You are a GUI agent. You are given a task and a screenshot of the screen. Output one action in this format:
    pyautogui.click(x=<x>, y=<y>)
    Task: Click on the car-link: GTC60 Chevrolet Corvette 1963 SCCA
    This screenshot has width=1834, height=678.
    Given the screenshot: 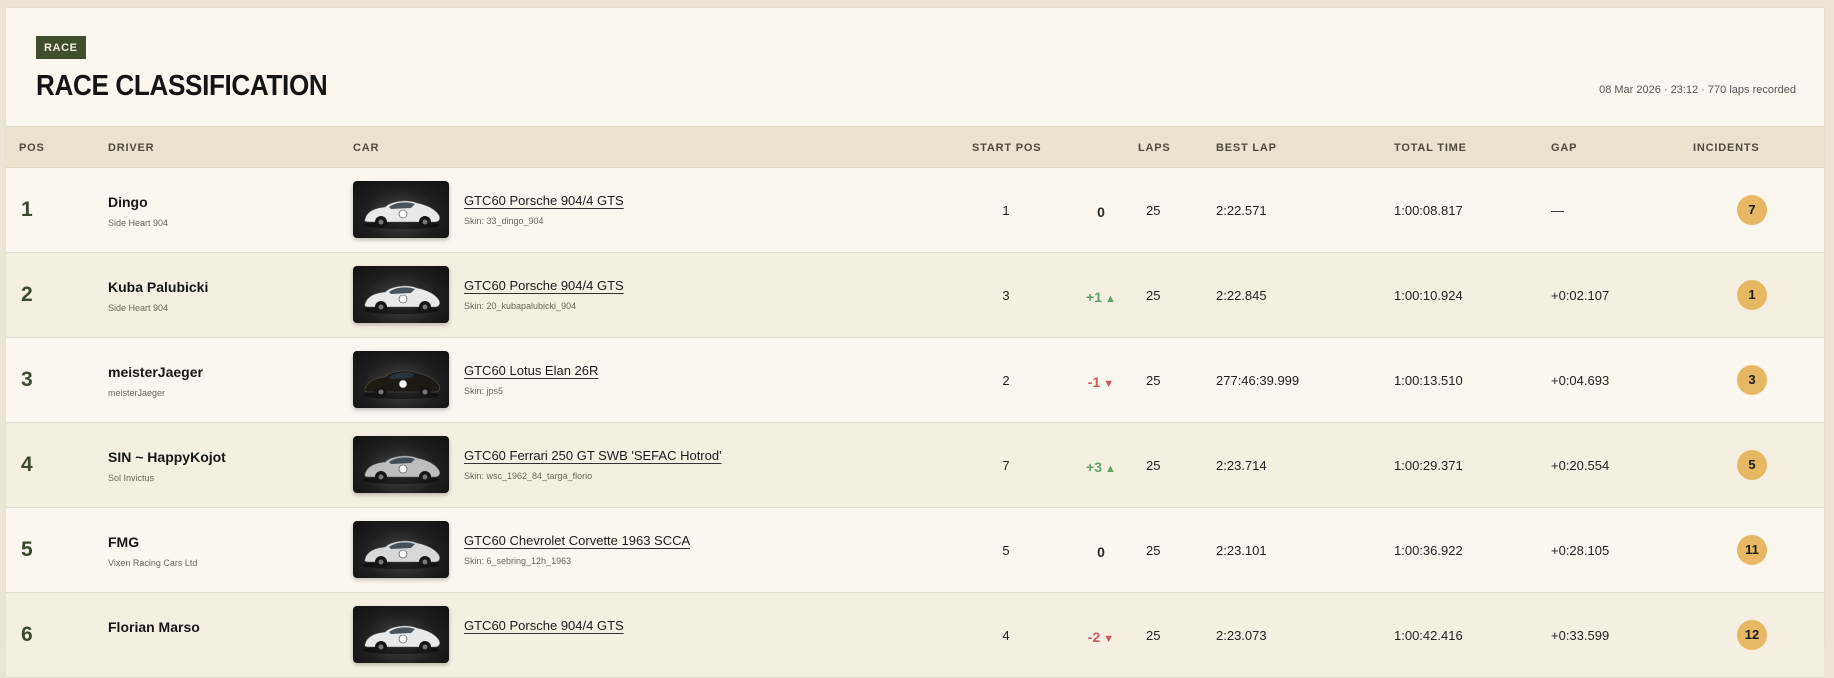 What is the action you would take?
    pyautogui.click(x=577, y=540)
    